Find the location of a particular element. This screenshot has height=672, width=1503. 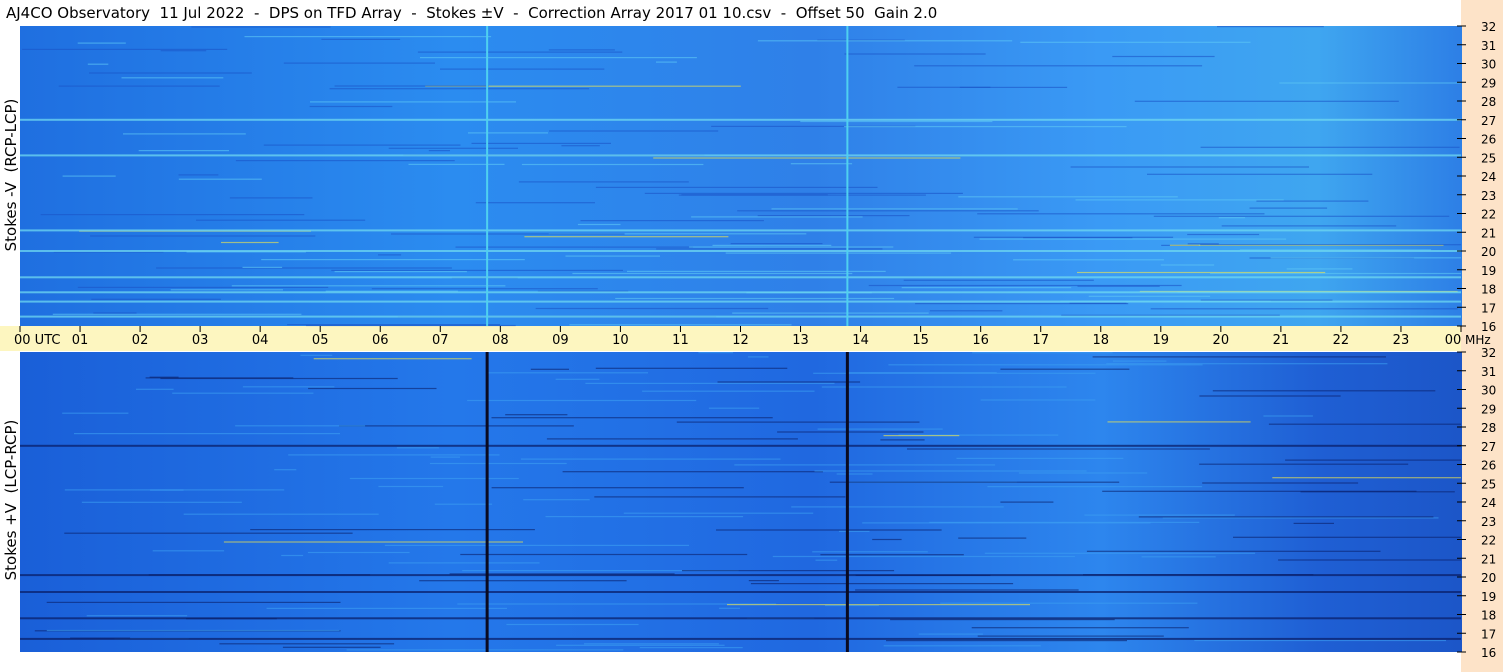

y-tick-label: 32 is located at coordinates (1488, 353).